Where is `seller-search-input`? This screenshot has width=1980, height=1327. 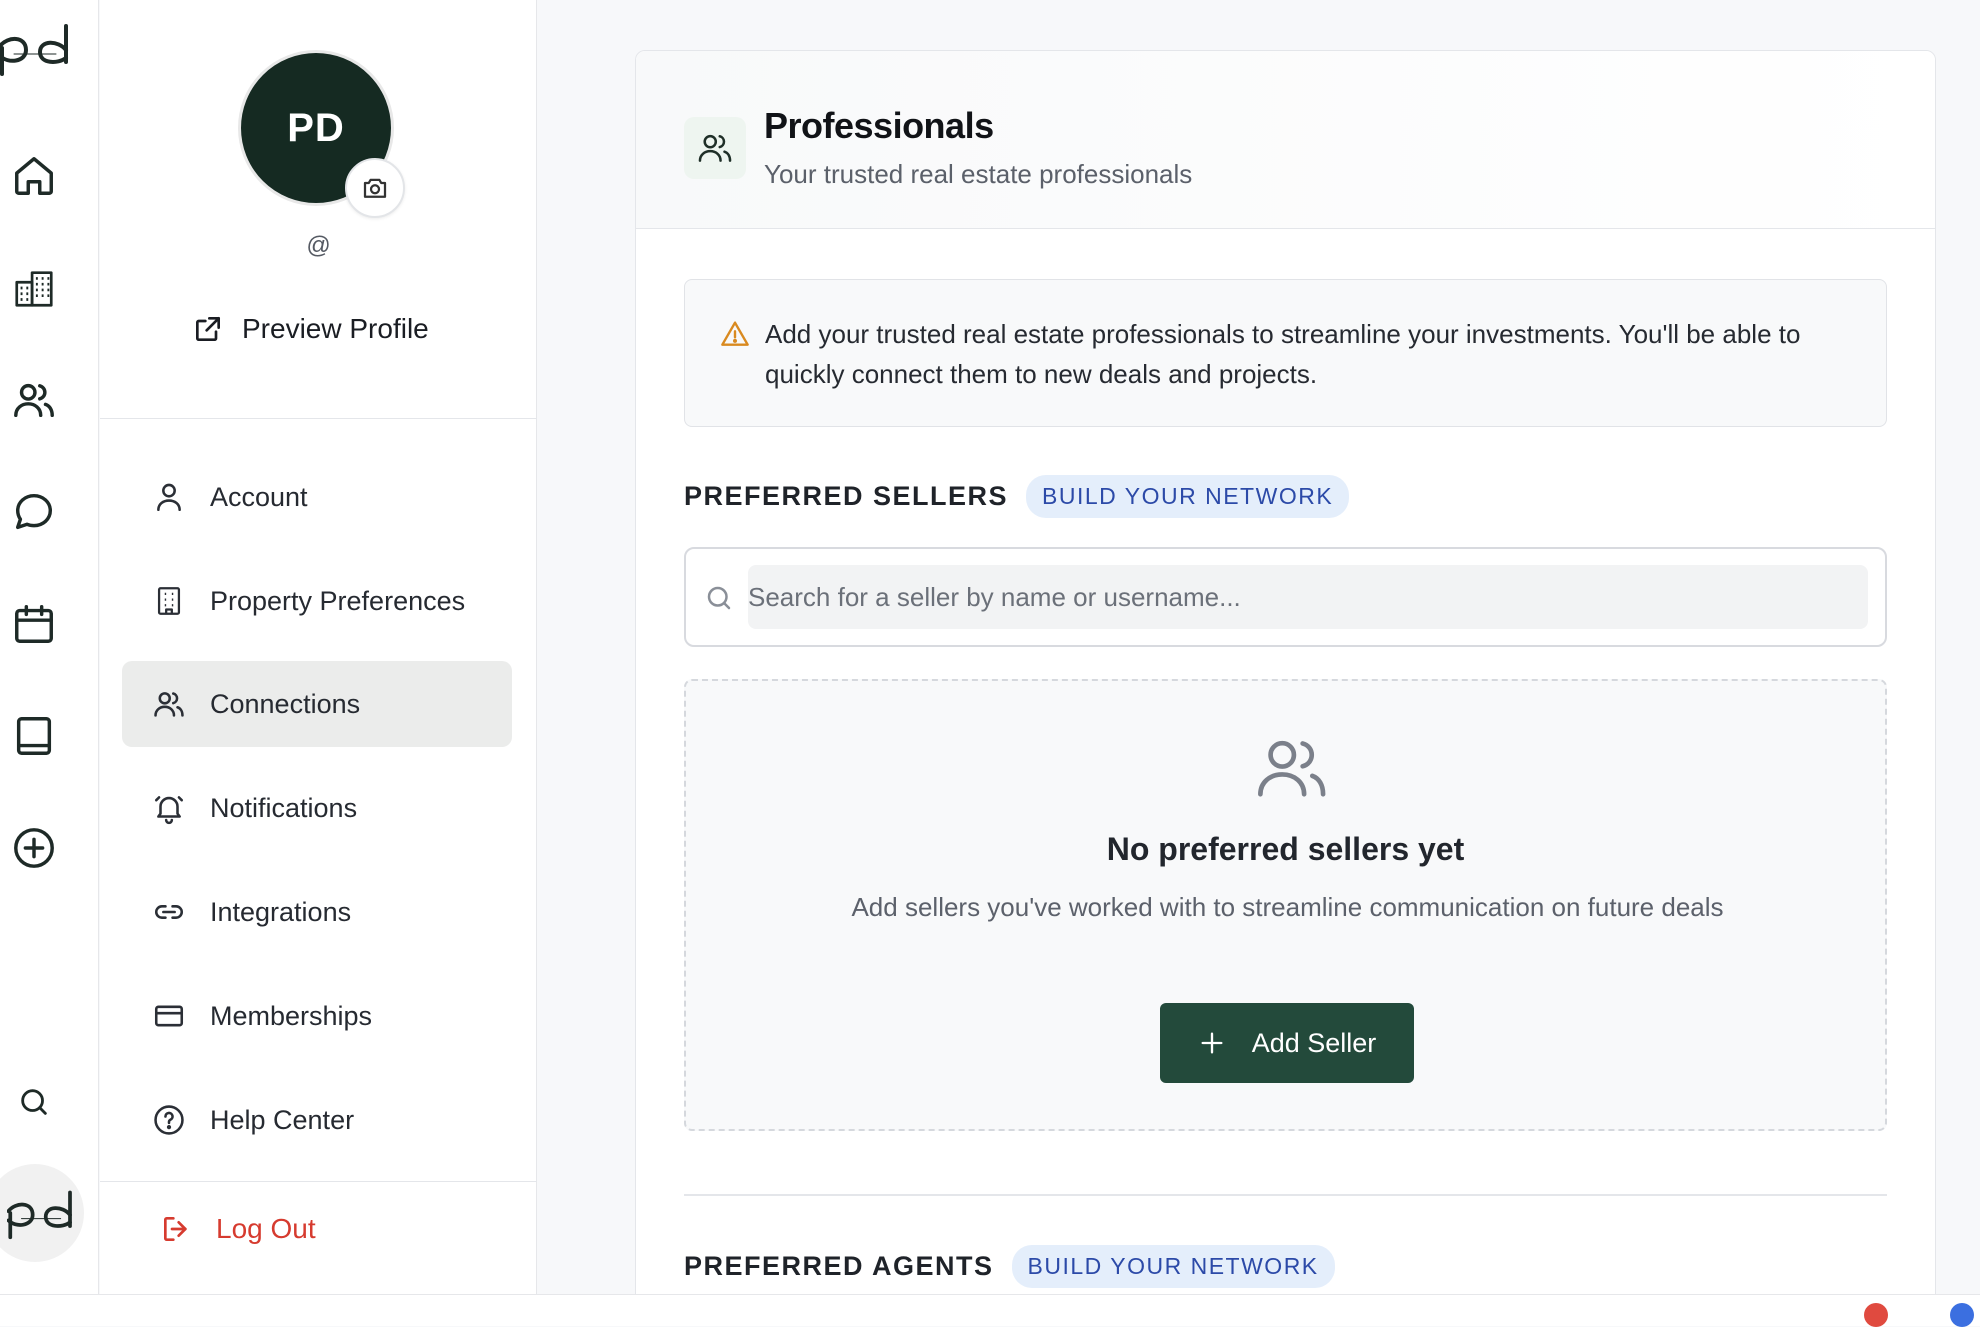
seller-search-input is located at coordinates (1308, 597).